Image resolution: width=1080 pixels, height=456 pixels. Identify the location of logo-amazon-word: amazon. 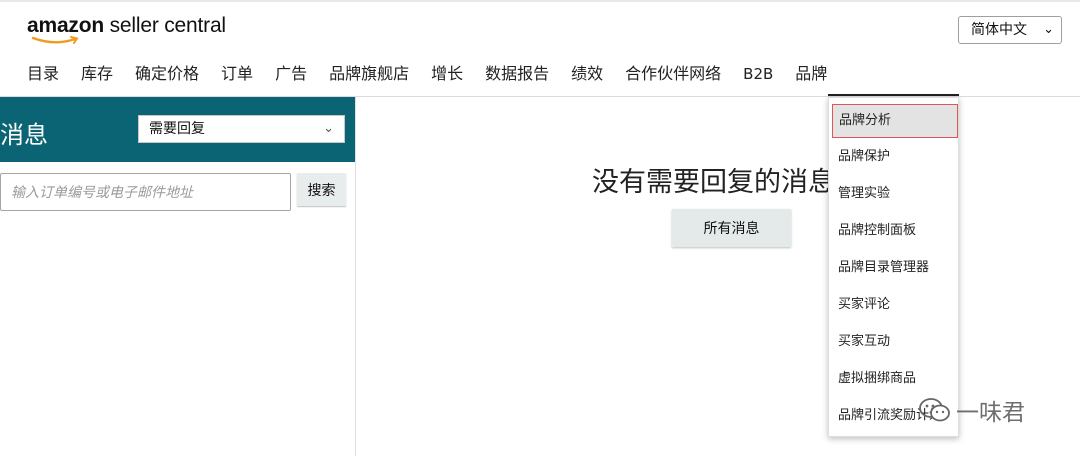
(65, 25).